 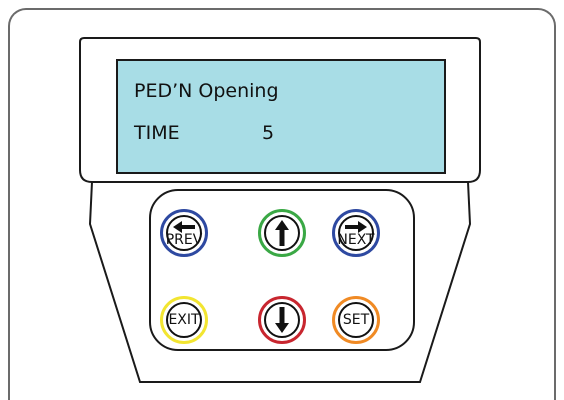 I want to click on arrow-down-icon, so click(x=282, y=320).